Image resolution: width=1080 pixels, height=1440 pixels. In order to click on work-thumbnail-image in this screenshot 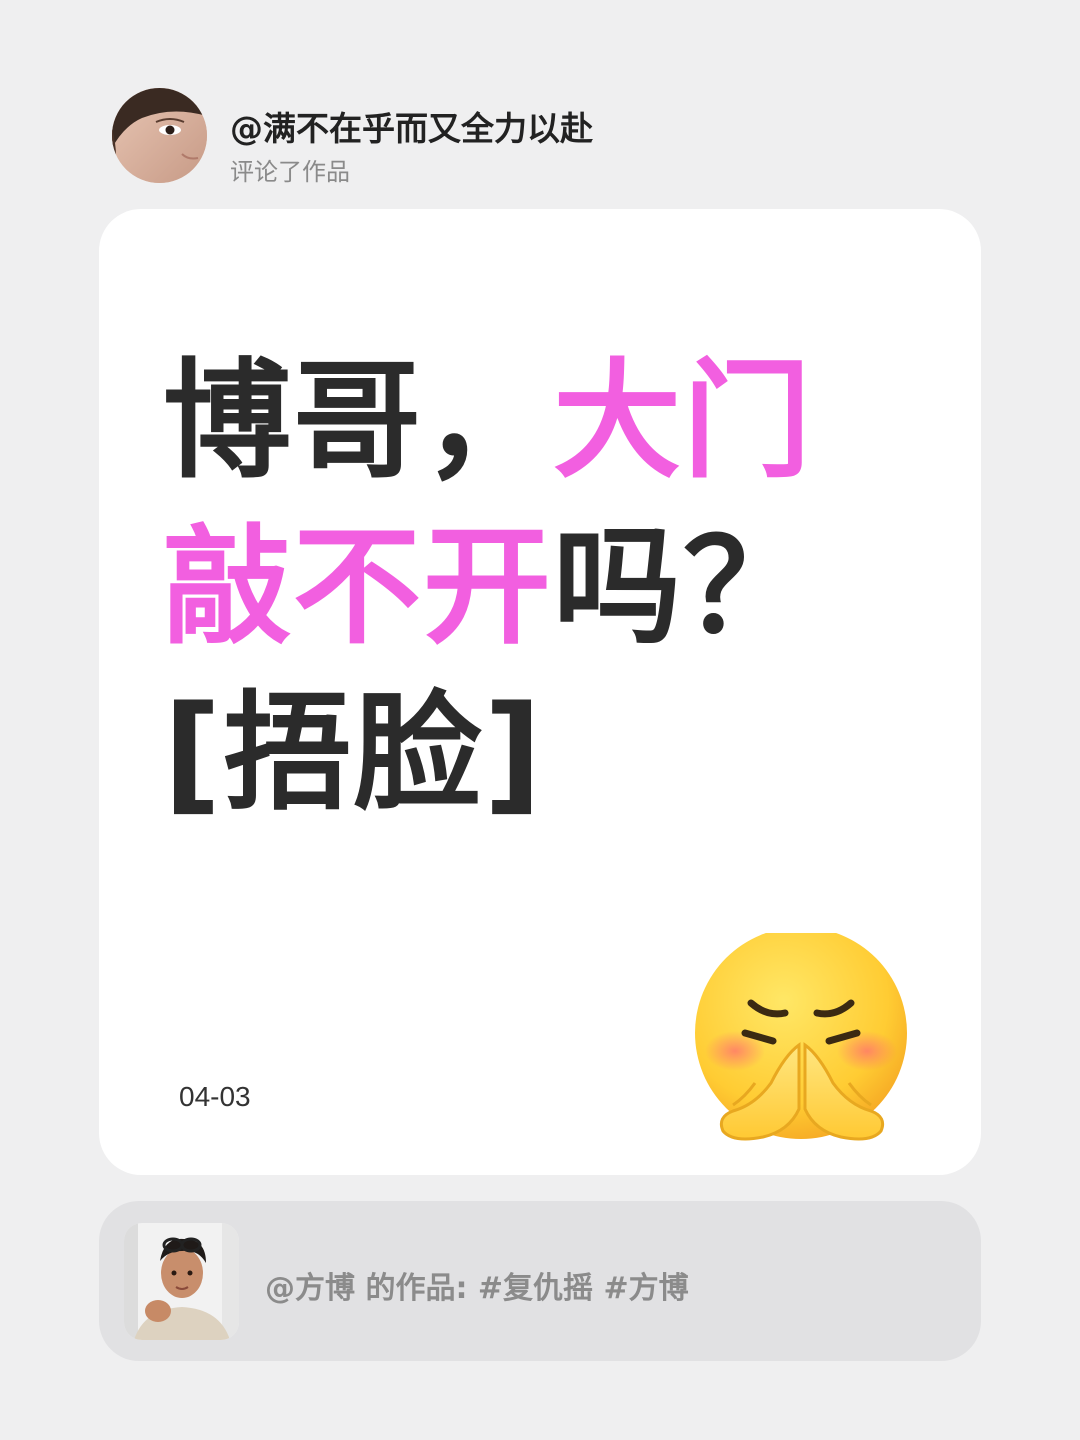, I will do `click(181, 1281)`.